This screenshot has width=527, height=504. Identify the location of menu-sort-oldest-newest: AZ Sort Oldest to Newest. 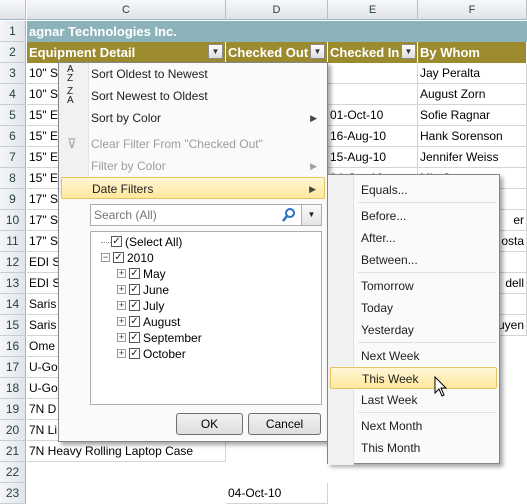
(193, 74).